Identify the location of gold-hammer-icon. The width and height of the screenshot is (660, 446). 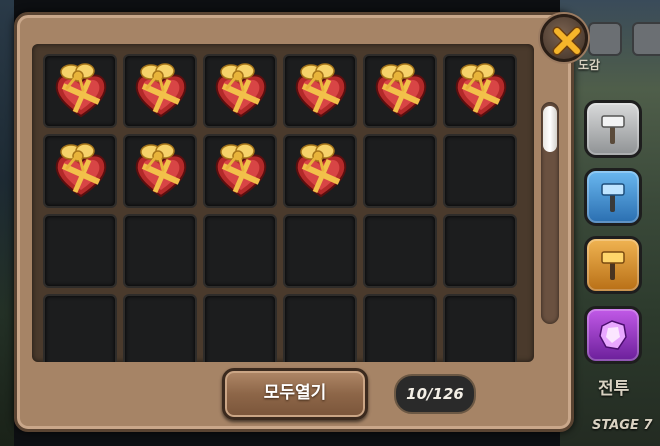
(613, 265).